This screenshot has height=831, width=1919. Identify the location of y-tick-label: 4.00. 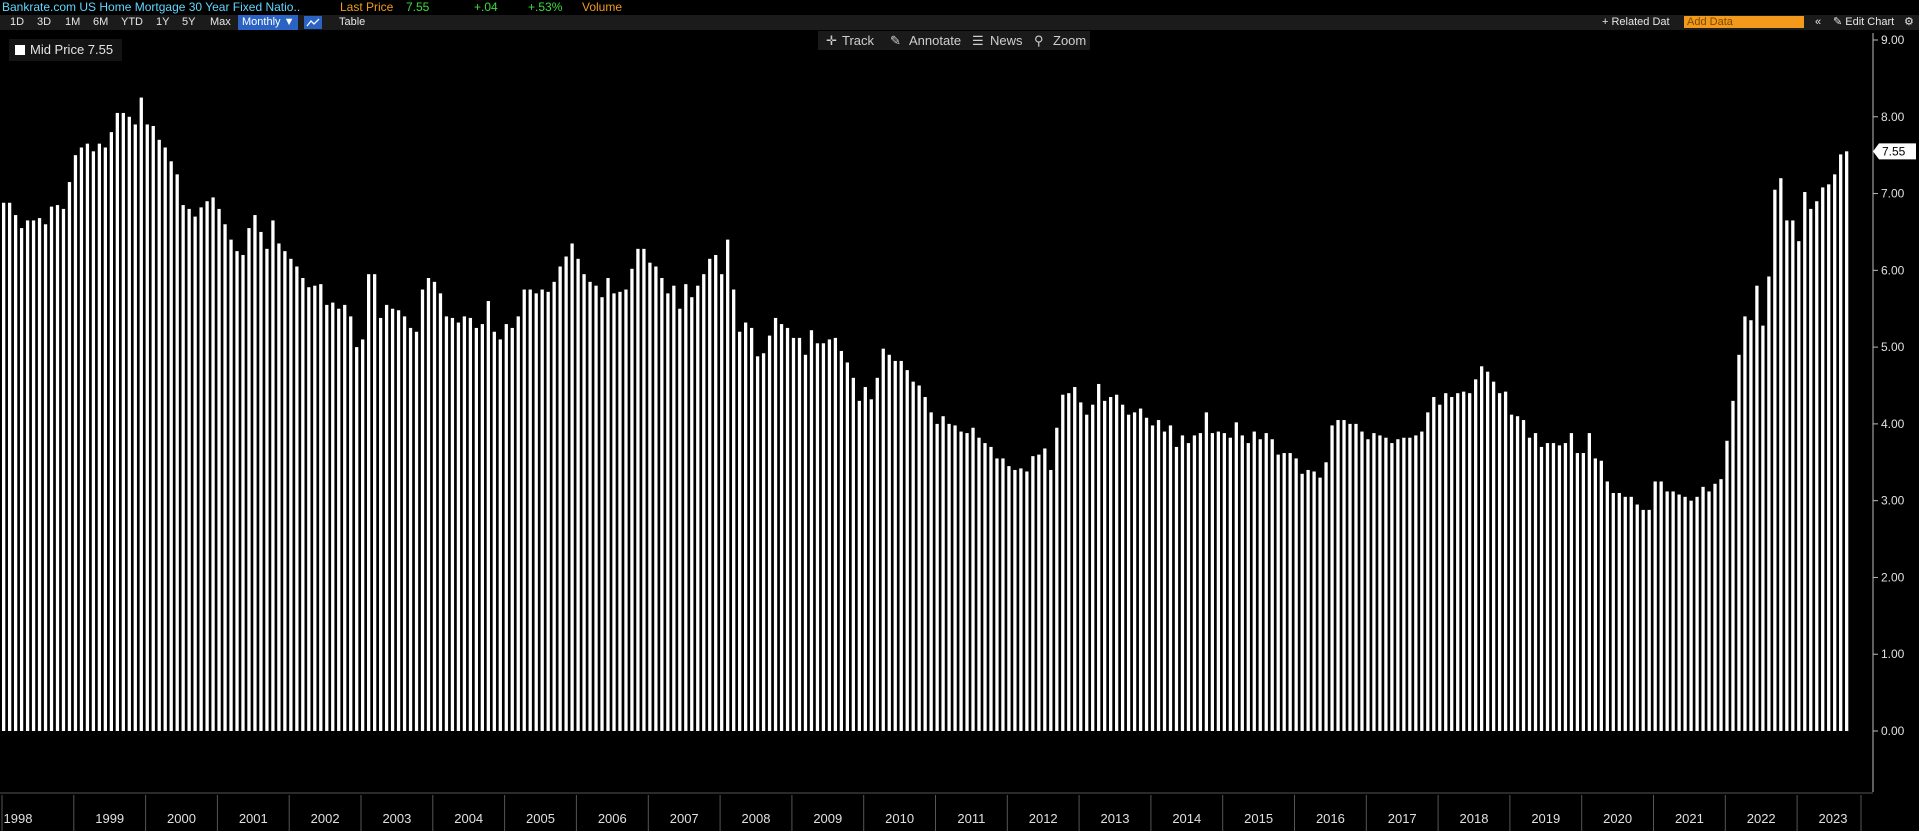
(1893, 424).